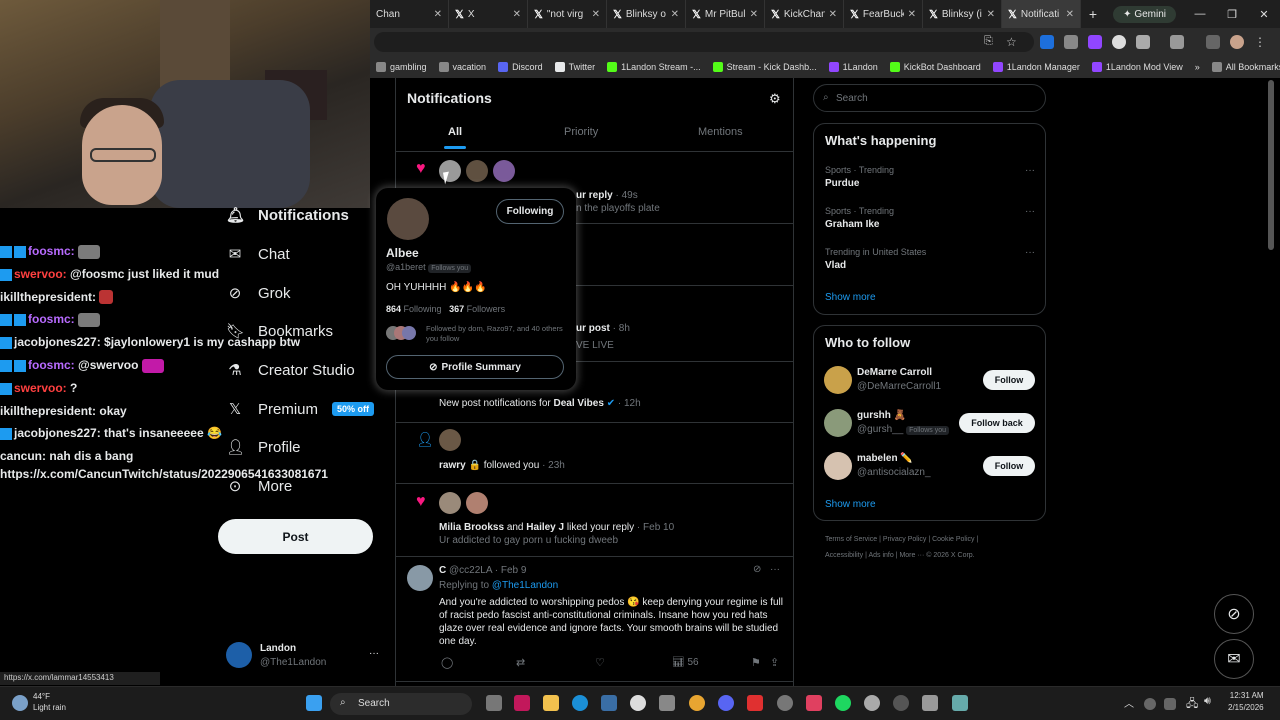 This screenshot has width=1280, height=720. I want to click on following-count: 864, so click(393, 309).